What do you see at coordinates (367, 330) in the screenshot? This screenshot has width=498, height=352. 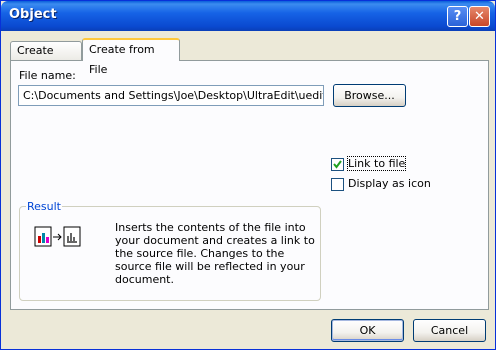 I see `ok-button: OK` at bounding box center [367, 330].